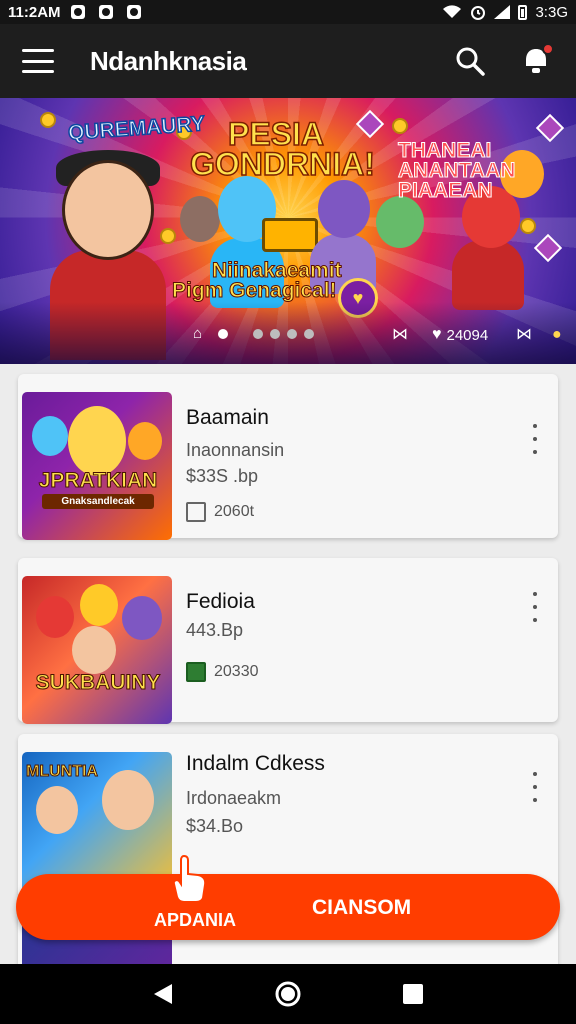 This screenshot has width=576, height=1024. What do you see at coordinates (444, 150) in the screenshot?
I see `banner-side-text: THANEAI` at bounding box center [444, 150].